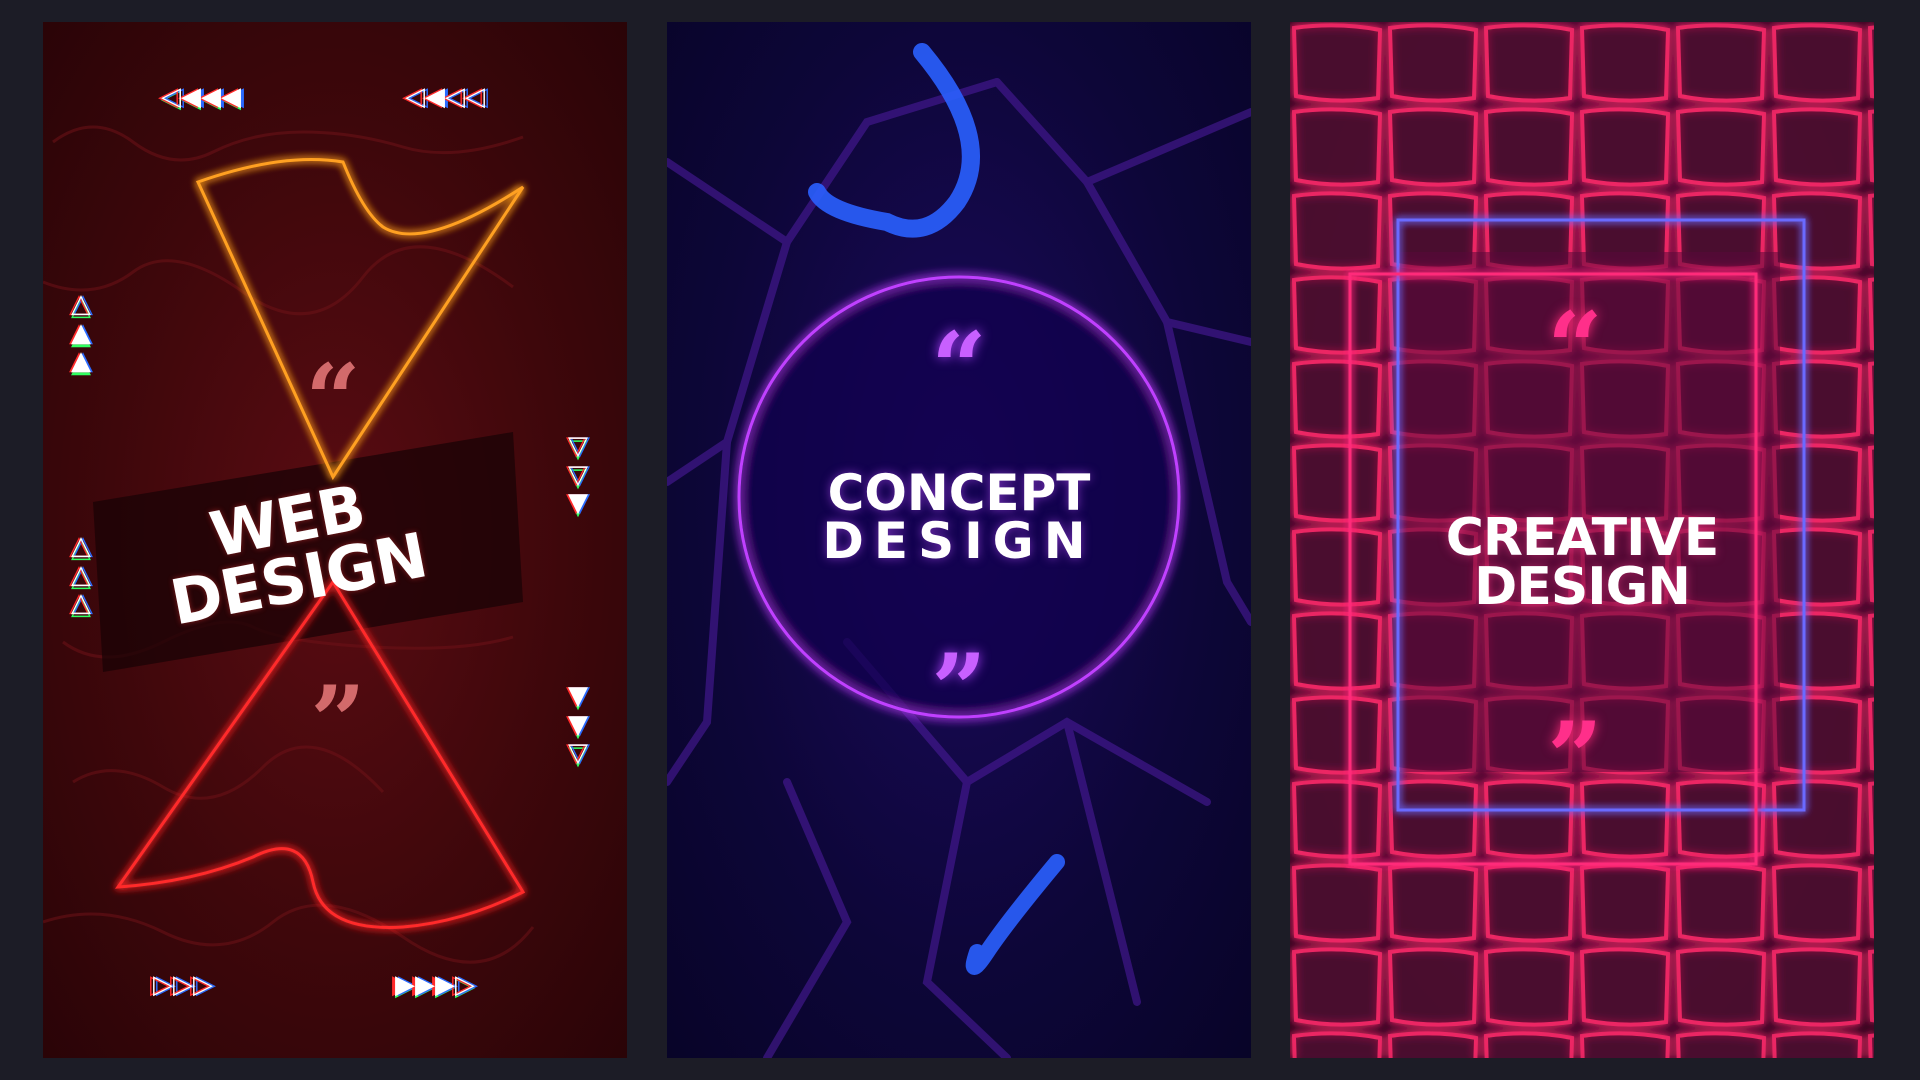 This screenshot has width=1920, height=1080. Describe the element at coordinates (81, 575) in the screenshot. I see `triangle-up-icon: △ △ △` at that location.